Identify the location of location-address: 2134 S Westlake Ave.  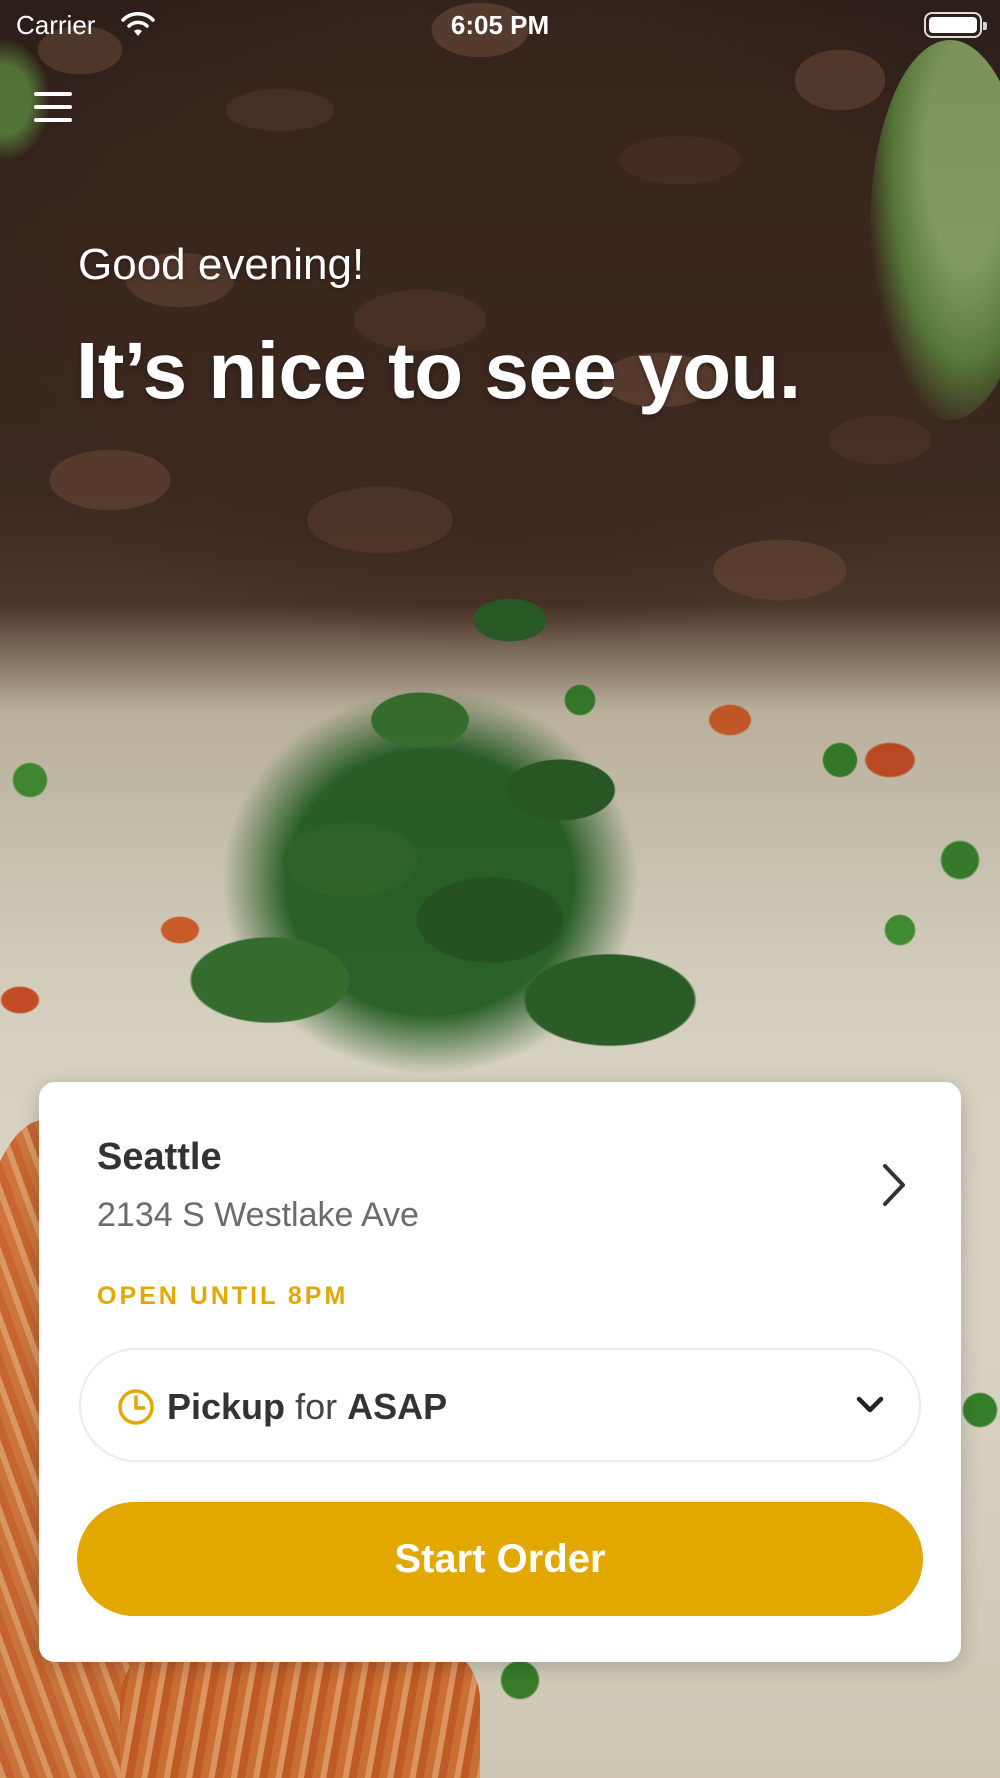
(258, 1215).